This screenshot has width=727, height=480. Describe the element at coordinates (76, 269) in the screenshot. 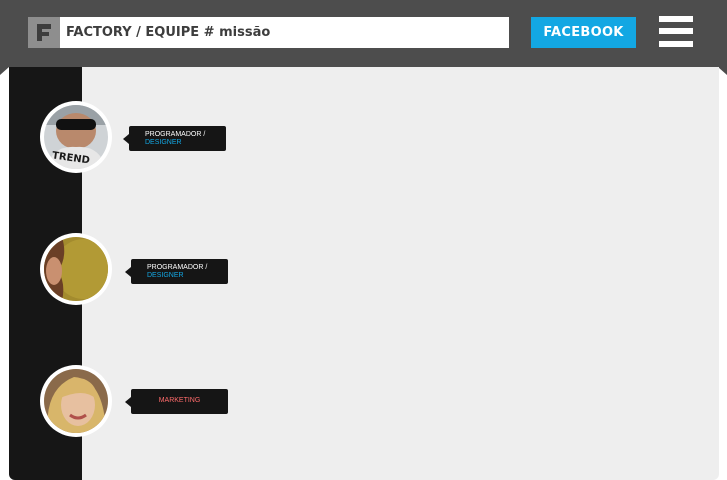

I see `team-member-2-avatar` at that location.